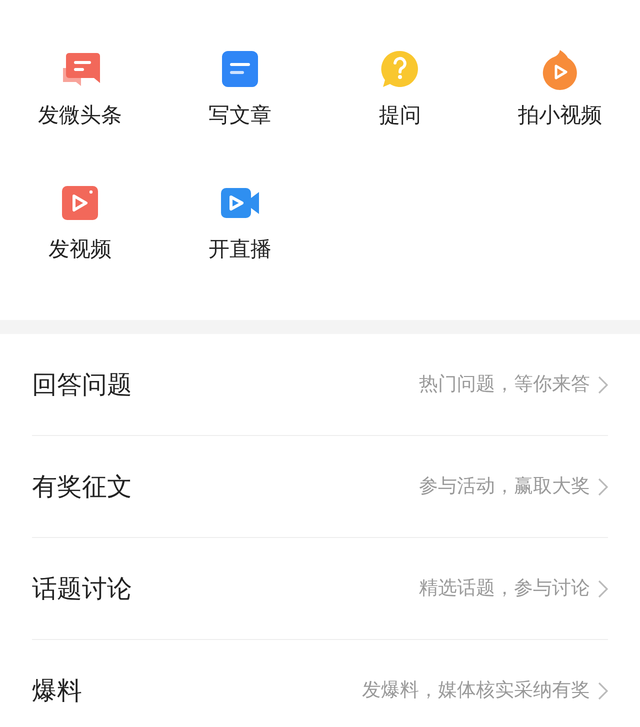 The image size is (640, 727). I want to click on row-title: 爆料, so click(57, 690).